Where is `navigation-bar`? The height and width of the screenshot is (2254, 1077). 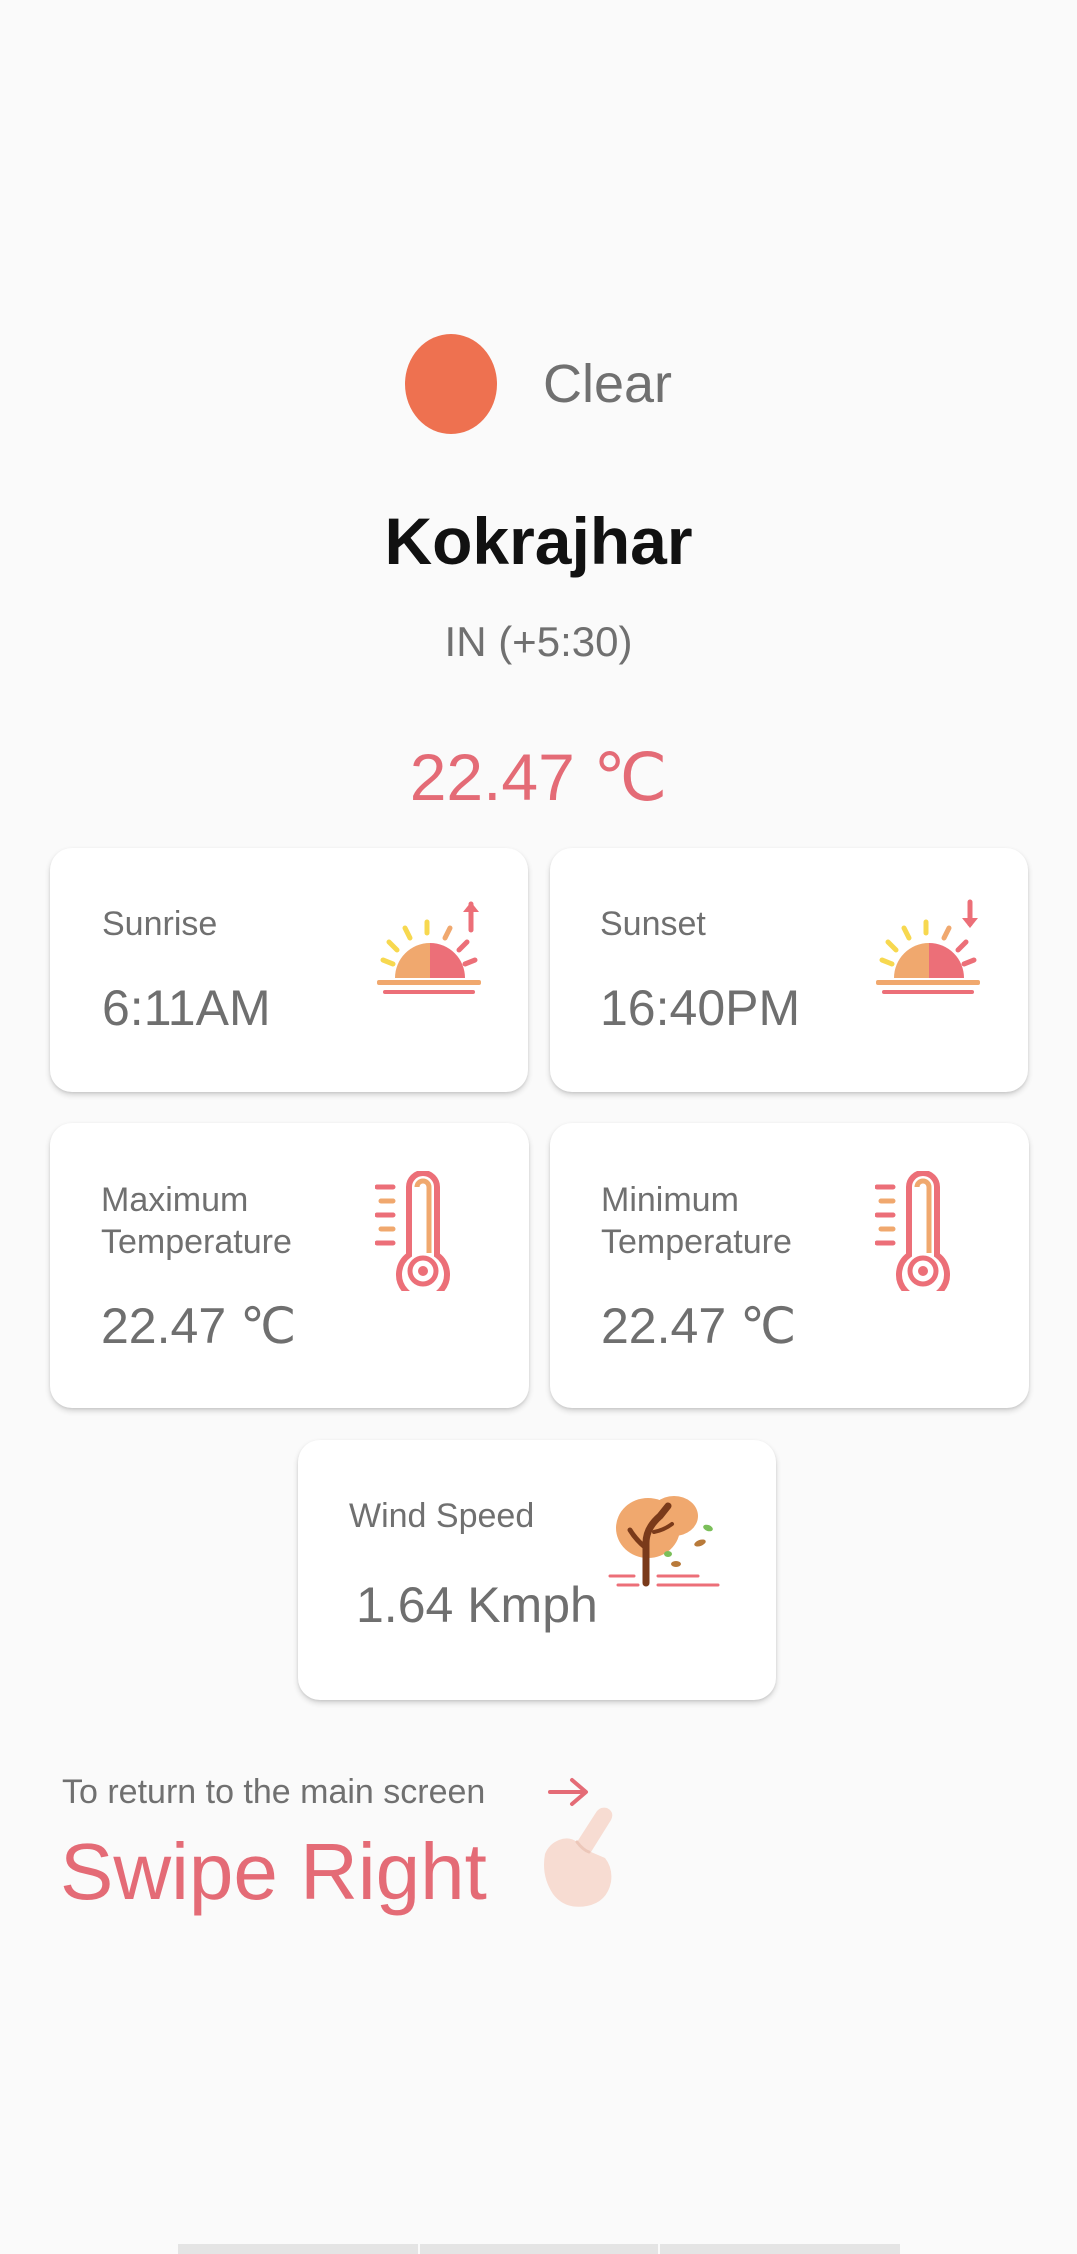
navigation-bar is located at coordinates (539, 2249).